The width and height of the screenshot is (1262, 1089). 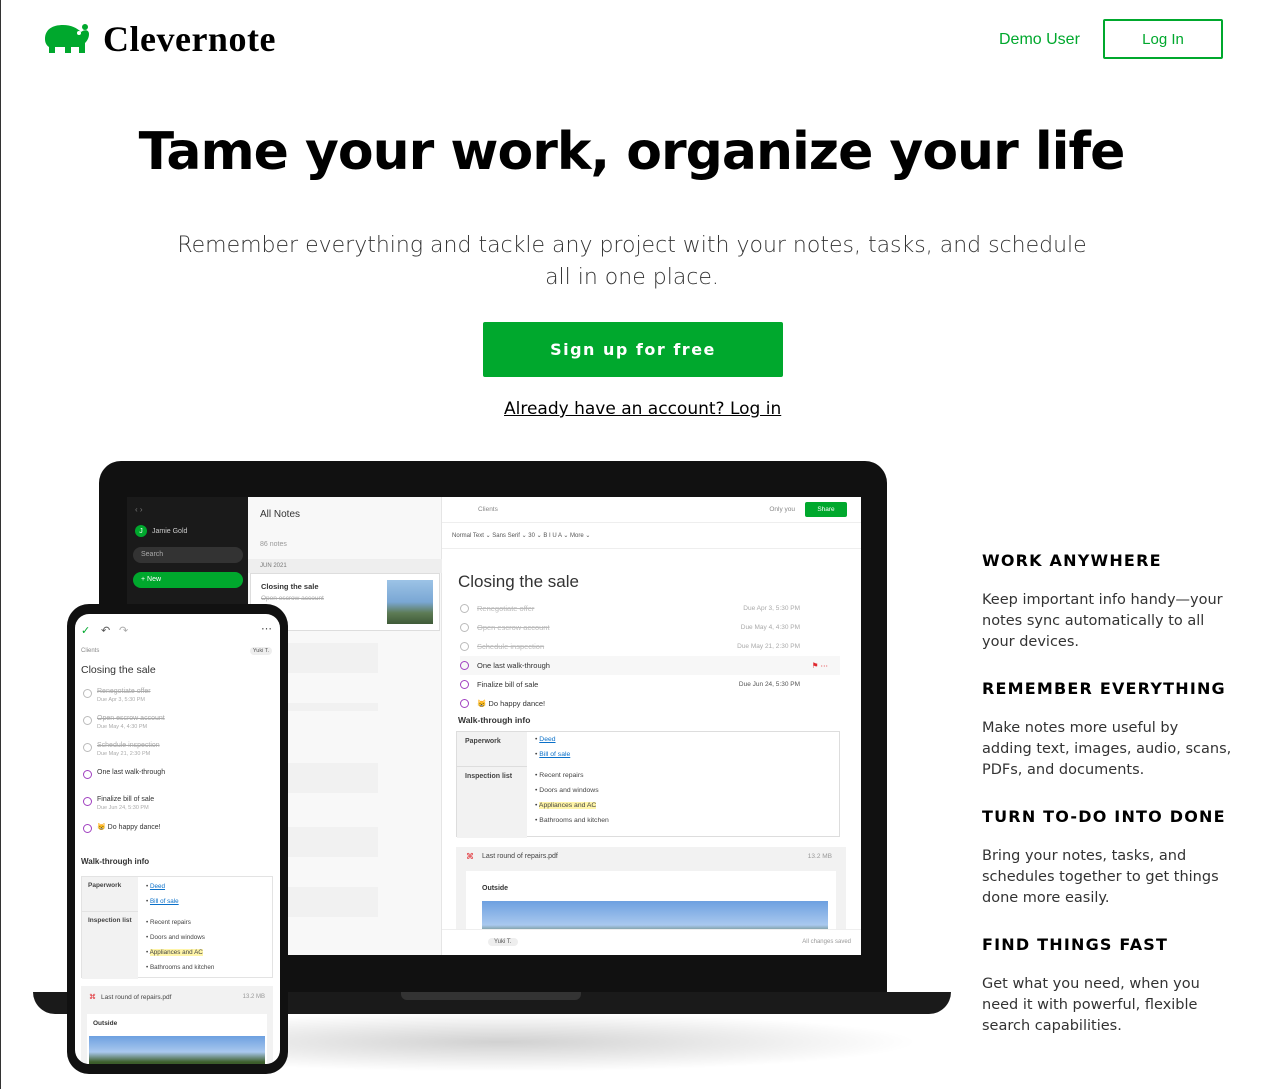 I want to click on feature-title: FIND THINGS FAST, so click(x=1075, y=944).